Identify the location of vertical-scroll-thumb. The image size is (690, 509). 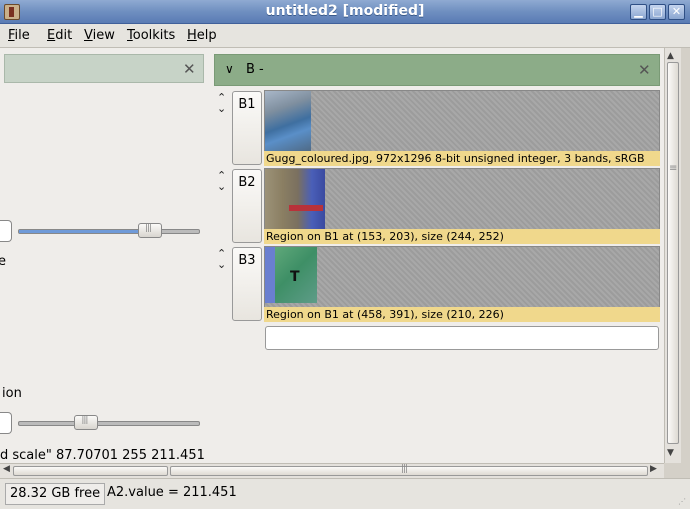
(673, 253).